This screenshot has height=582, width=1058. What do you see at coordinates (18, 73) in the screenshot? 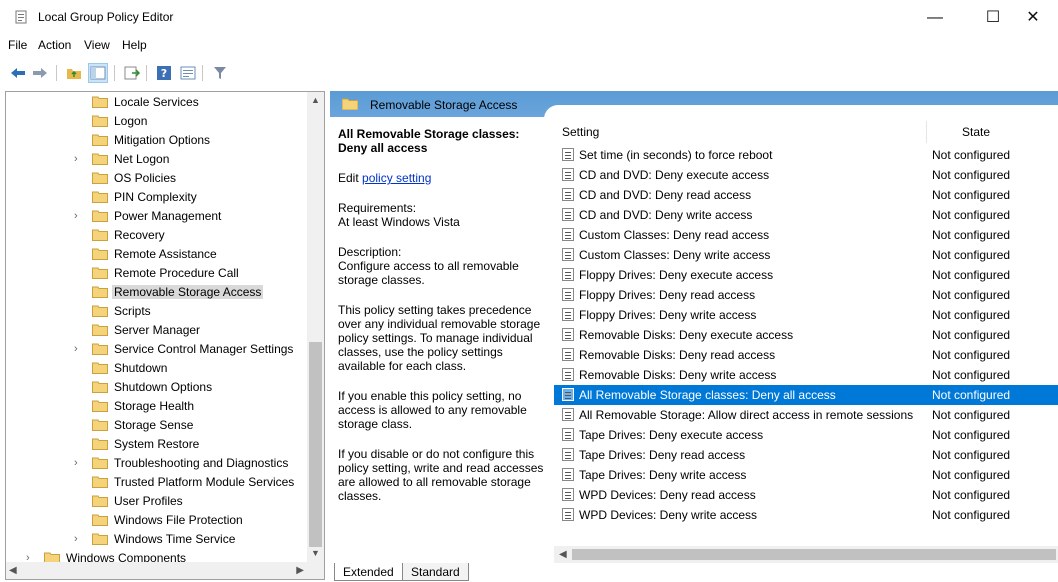
I see `back-icon` at bounding box center [18, 73].